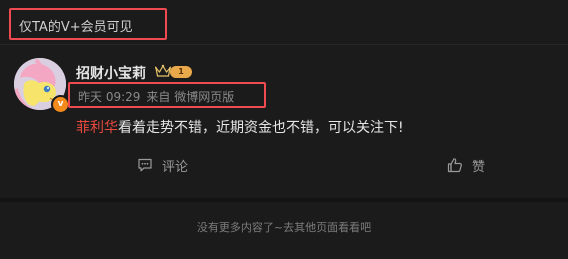 This screenshot has width=568, height=259. I want to click on stock-link: 菲利华, so click(97, 128).